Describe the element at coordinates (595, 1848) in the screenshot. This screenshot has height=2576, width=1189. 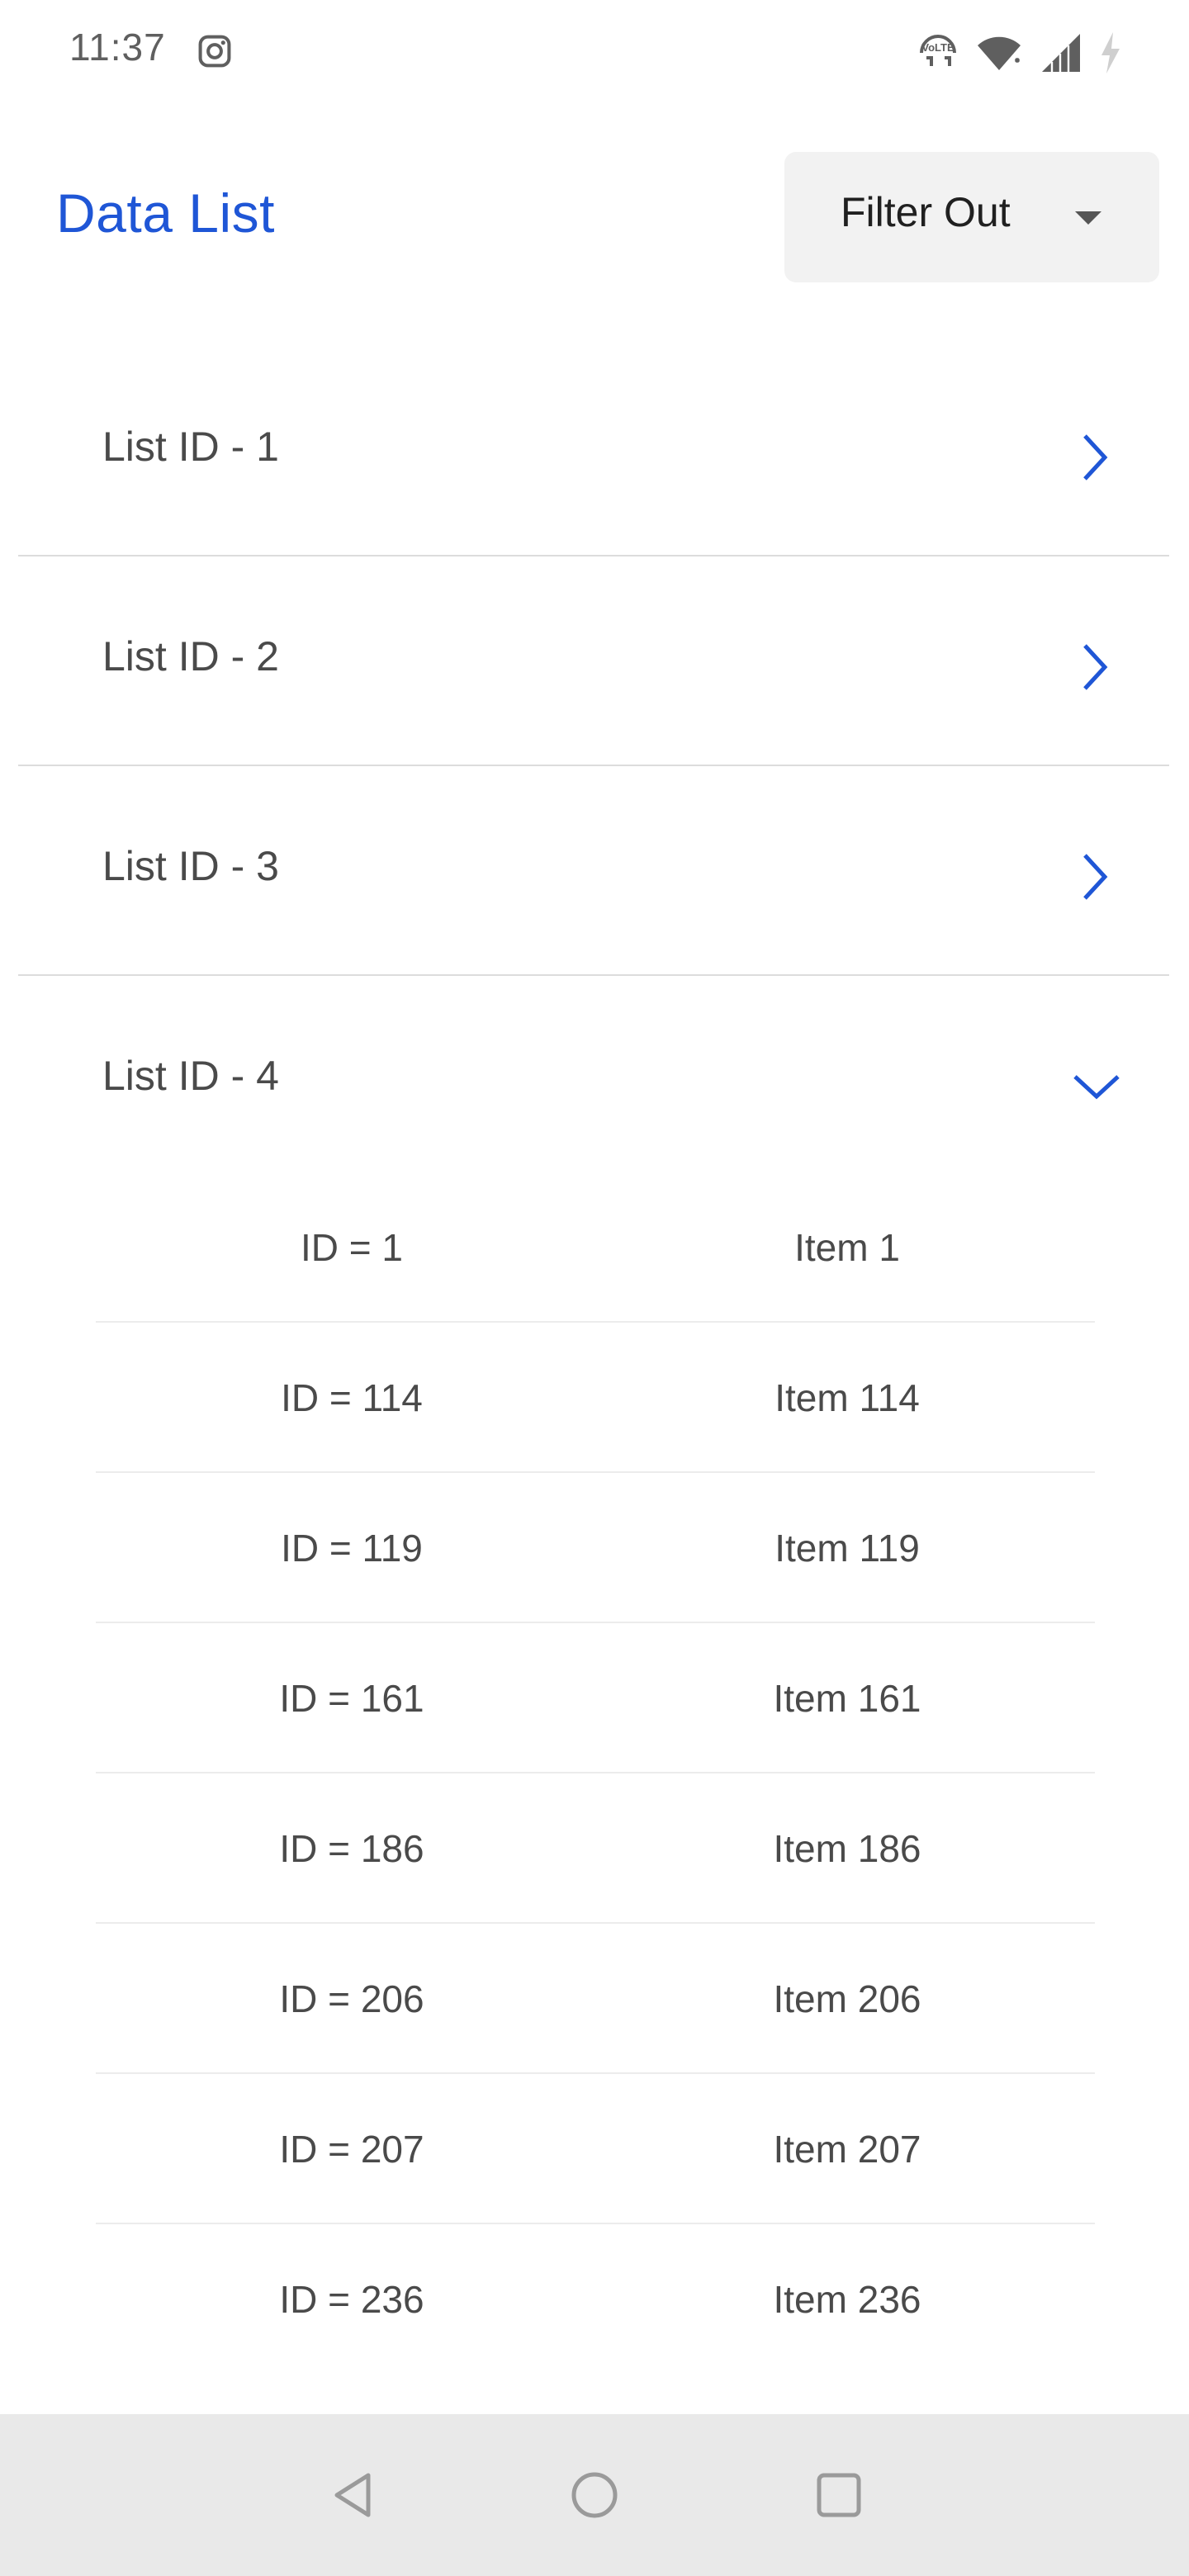
I see `table-row: ID = 186 Item 186` at that location.